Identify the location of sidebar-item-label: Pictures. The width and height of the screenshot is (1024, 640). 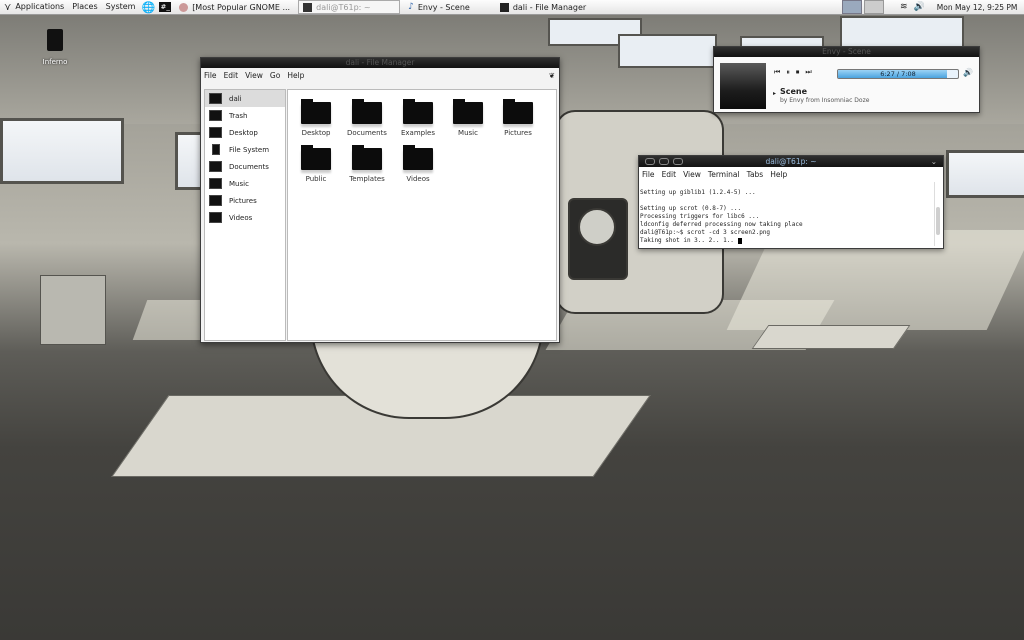
(243, 200).